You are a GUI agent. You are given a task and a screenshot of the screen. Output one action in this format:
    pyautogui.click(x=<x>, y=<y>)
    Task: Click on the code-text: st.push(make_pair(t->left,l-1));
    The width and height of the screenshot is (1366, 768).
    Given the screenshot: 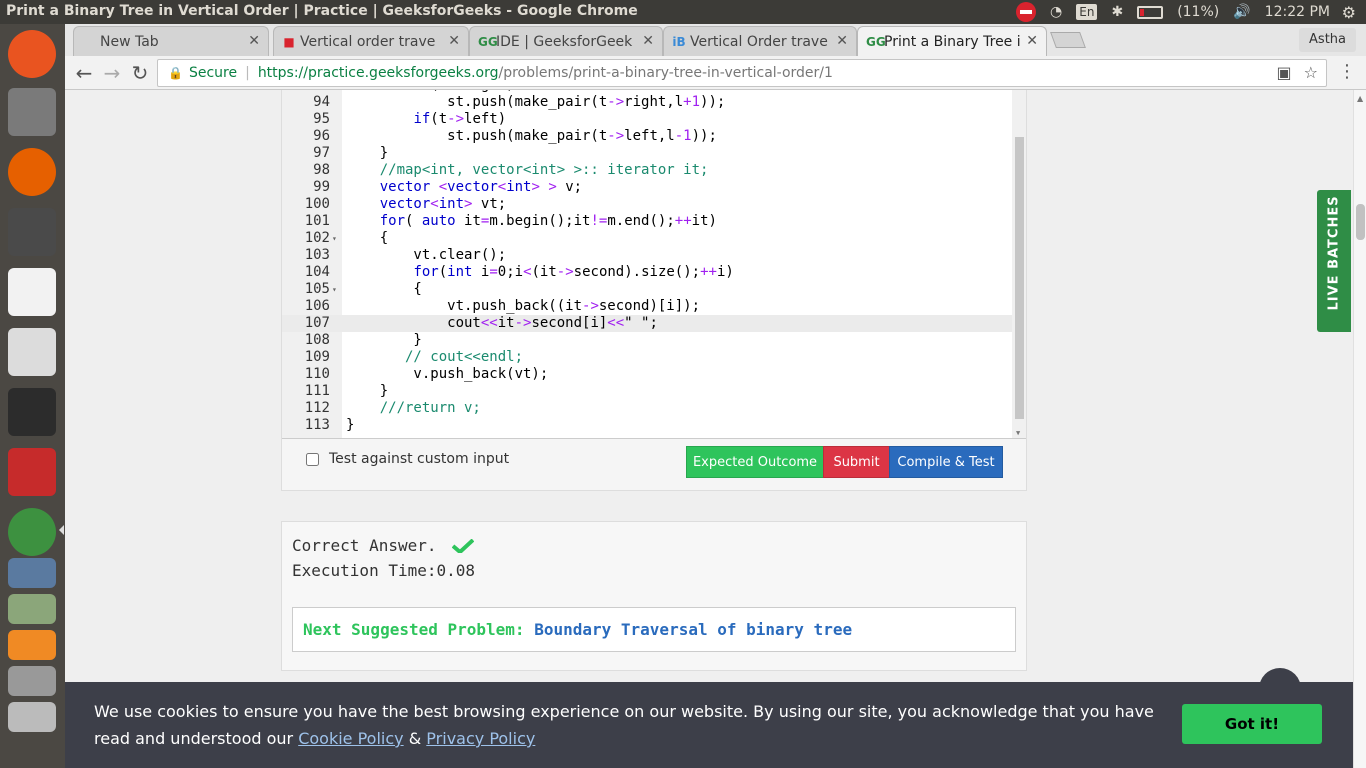 What is the action you would take?
    pyautogui.click(x=531, y=136)
    